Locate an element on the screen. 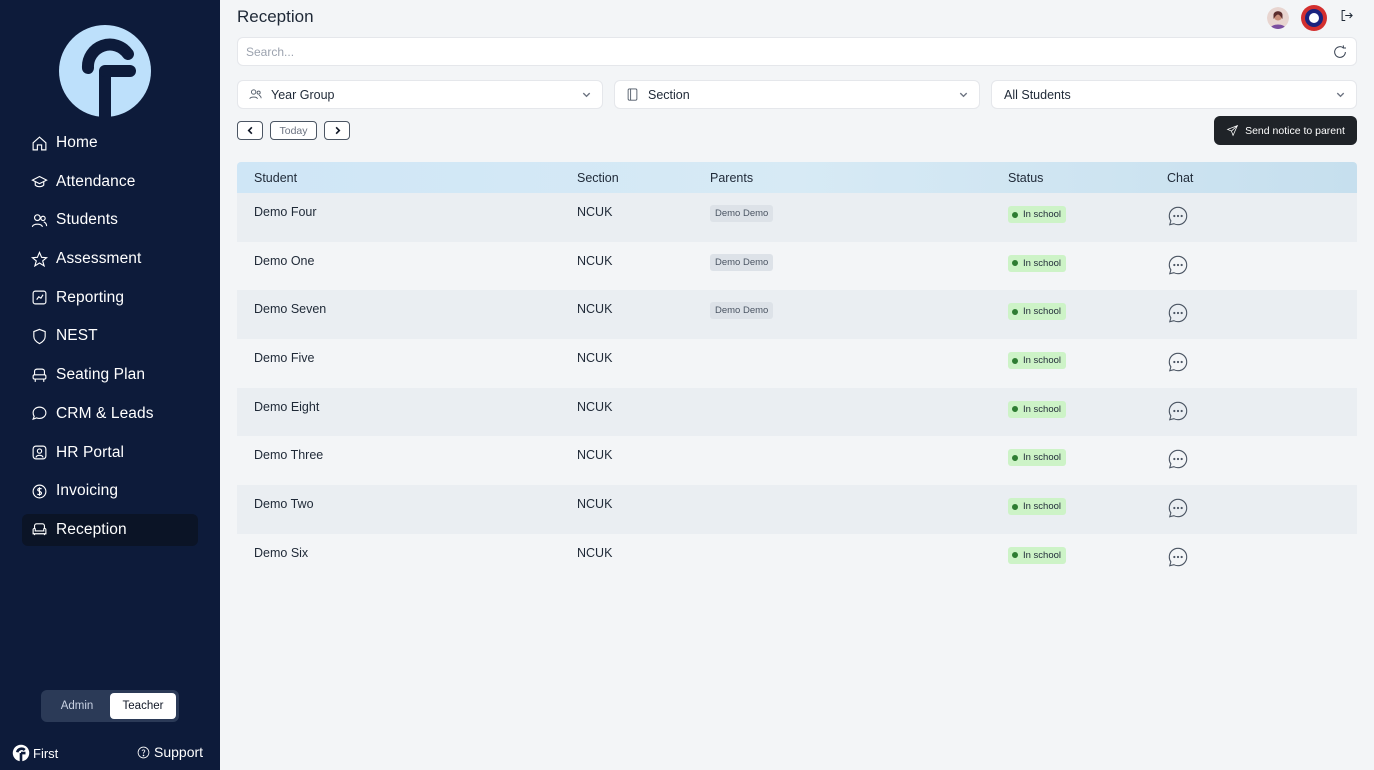  table-header: Student Section Parents Status Chat is located at coordinates (797, 177).